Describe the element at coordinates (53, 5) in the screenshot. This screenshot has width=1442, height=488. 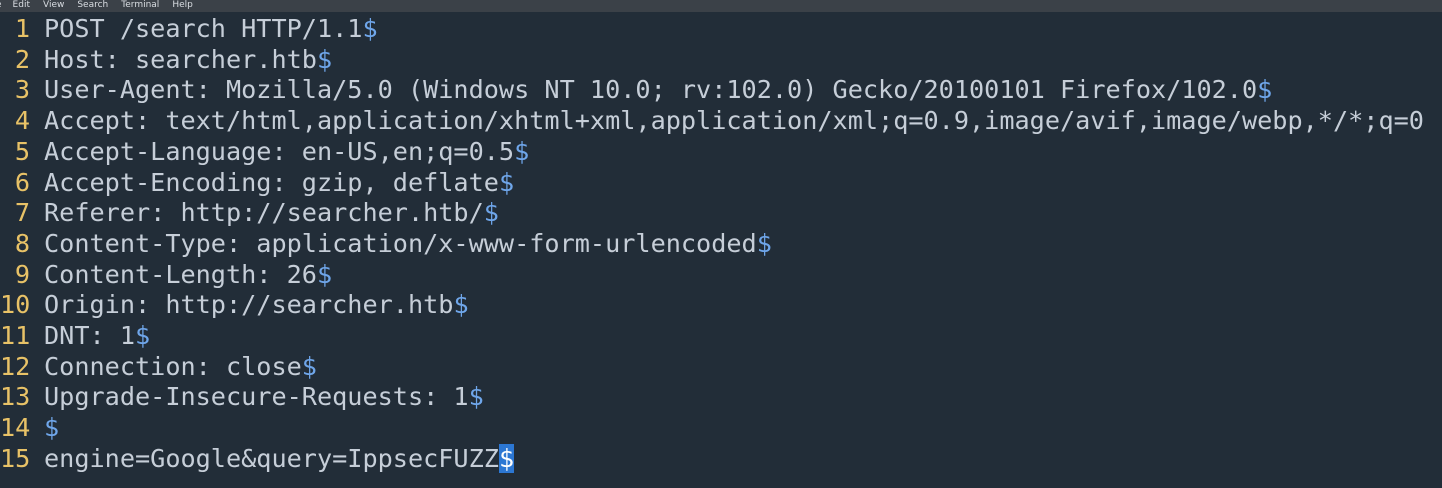
I see `menu-view: View` at that location.